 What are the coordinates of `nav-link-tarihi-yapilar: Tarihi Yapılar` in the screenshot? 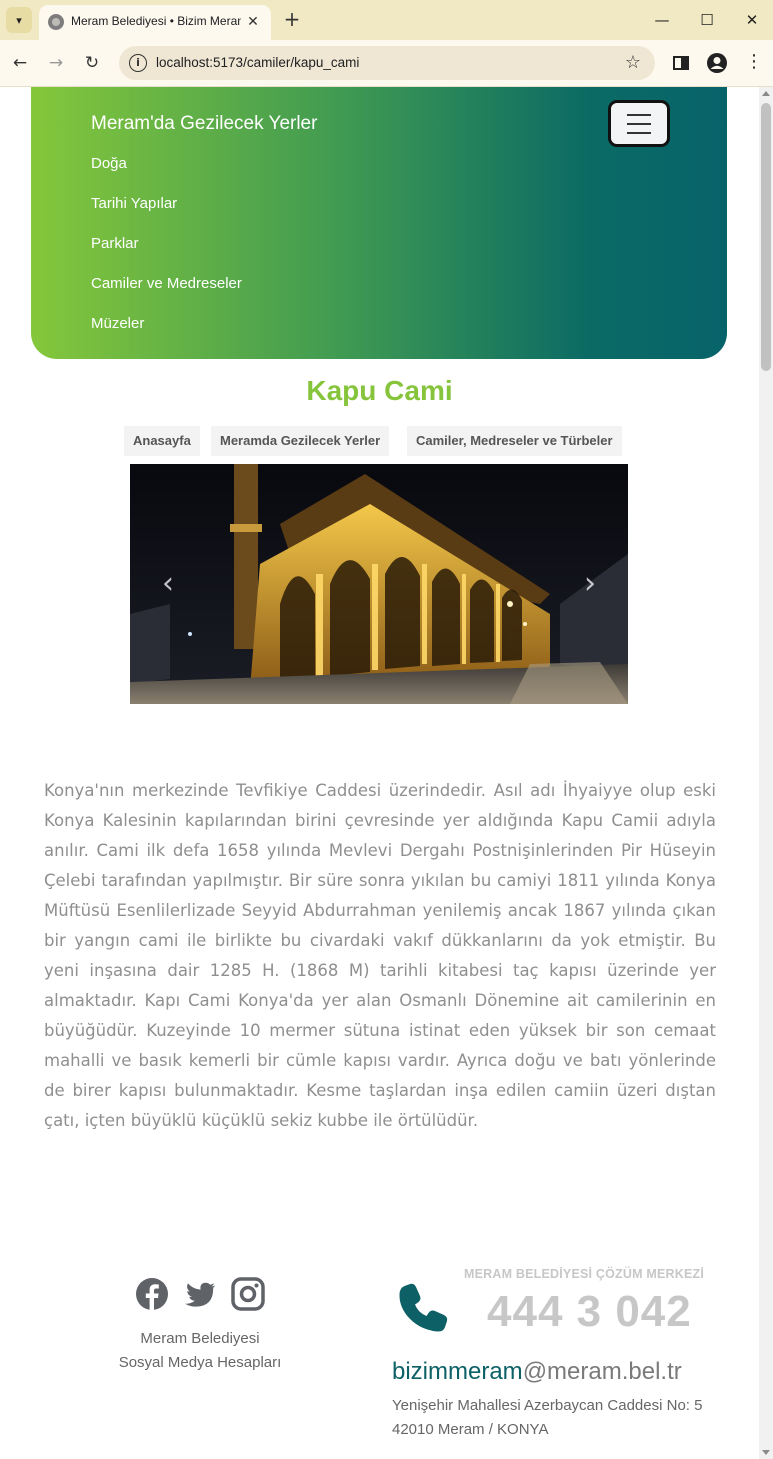 It's located at (166, 211).